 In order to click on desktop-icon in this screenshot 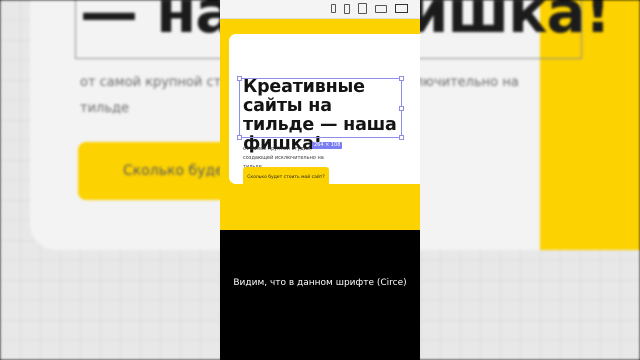, I will do `click(401, 8)`.